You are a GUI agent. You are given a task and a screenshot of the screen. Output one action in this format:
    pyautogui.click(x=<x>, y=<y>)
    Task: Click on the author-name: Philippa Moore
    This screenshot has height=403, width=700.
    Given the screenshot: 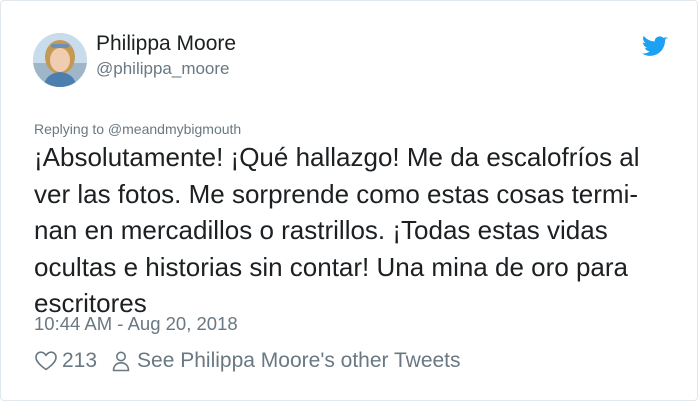 What is the action you would take?
    pyautogui.click(x=166, y=44)
    